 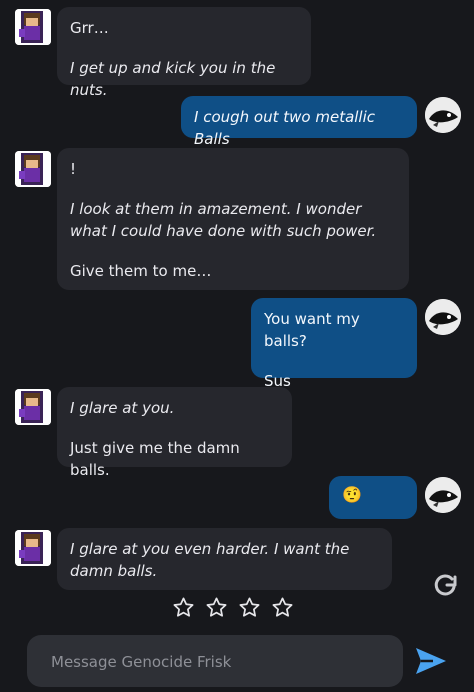 What do you see at coordinates (233, 609) in the screenshot?
I see `rating-stars` at bounding box center [233, 609].